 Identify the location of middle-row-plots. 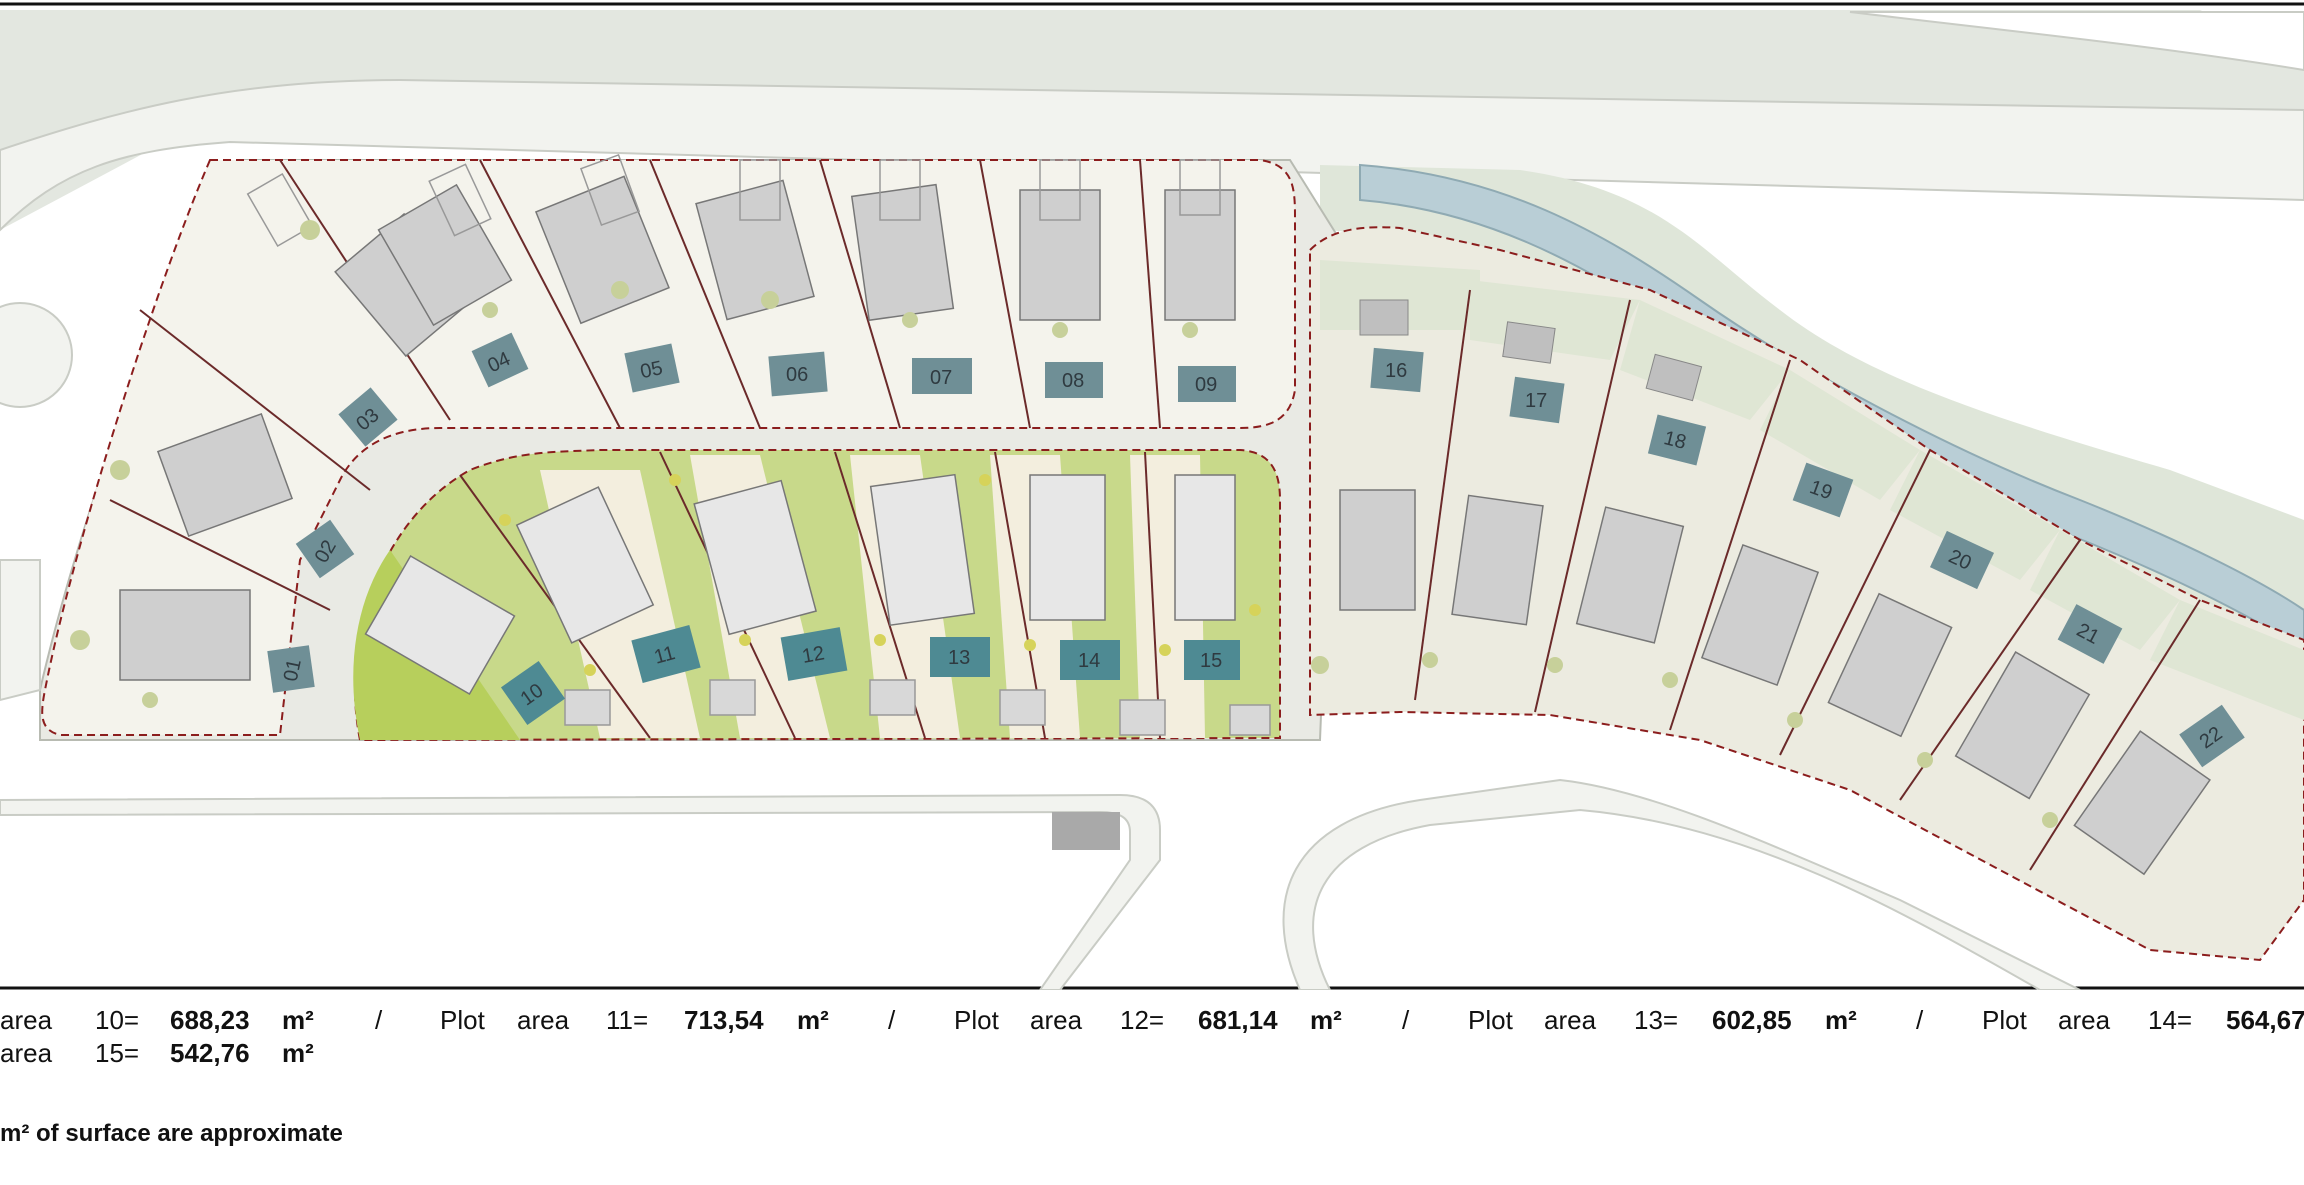
(817, 595).